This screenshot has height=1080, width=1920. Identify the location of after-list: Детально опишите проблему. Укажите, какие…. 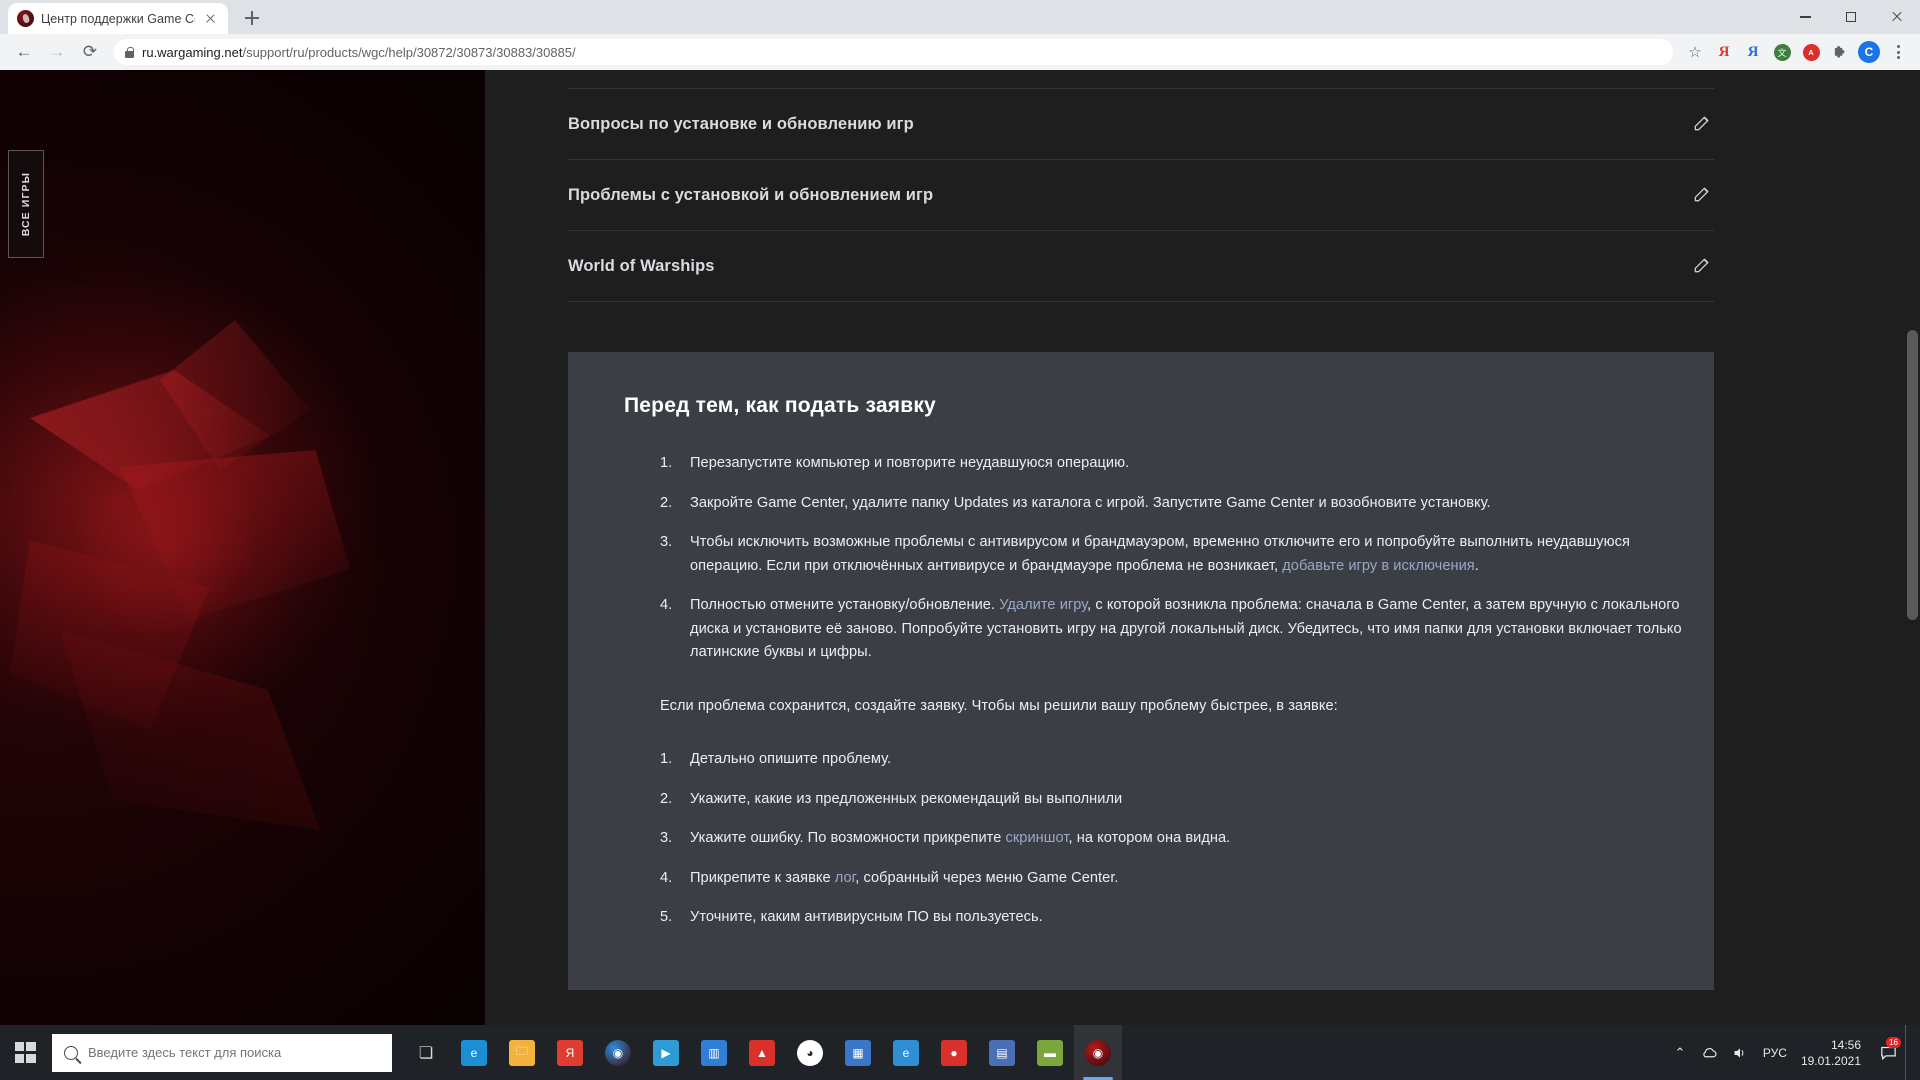
(1171, 839).